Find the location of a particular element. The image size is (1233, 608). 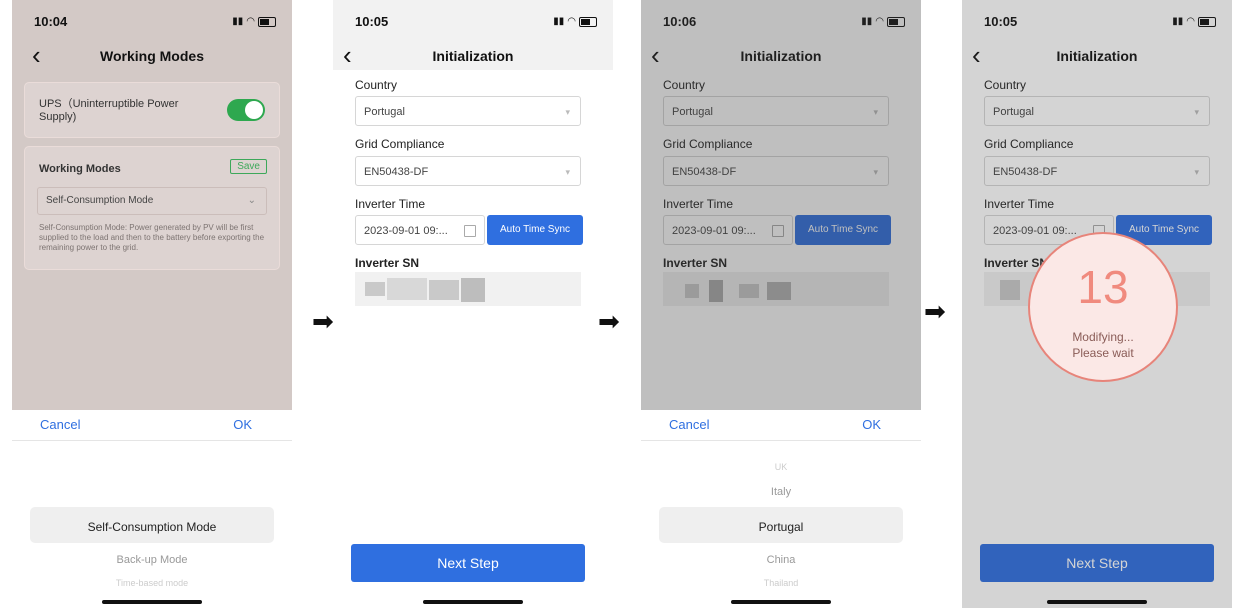

section-title: Working Modes is located at coordinates (80, 169).